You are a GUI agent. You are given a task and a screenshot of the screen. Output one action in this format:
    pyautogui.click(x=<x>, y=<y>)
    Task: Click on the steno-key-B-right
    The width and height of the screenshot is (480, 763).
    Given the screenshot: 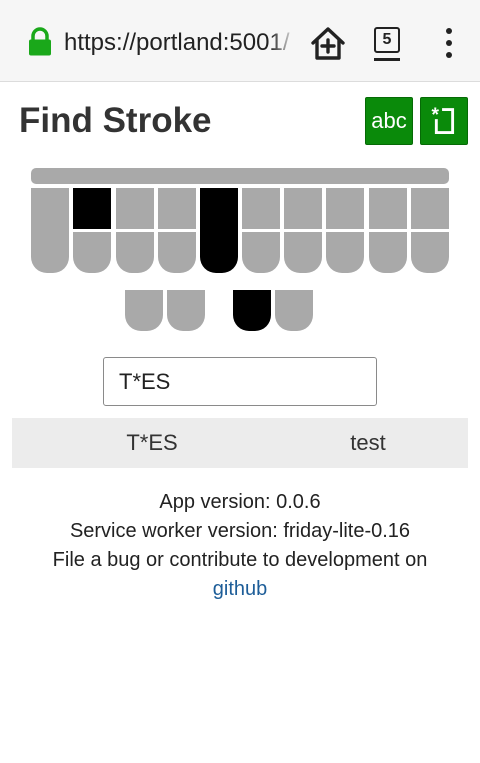 What is the action you would take?
    pyautogui.click(x=303, y=252)
    